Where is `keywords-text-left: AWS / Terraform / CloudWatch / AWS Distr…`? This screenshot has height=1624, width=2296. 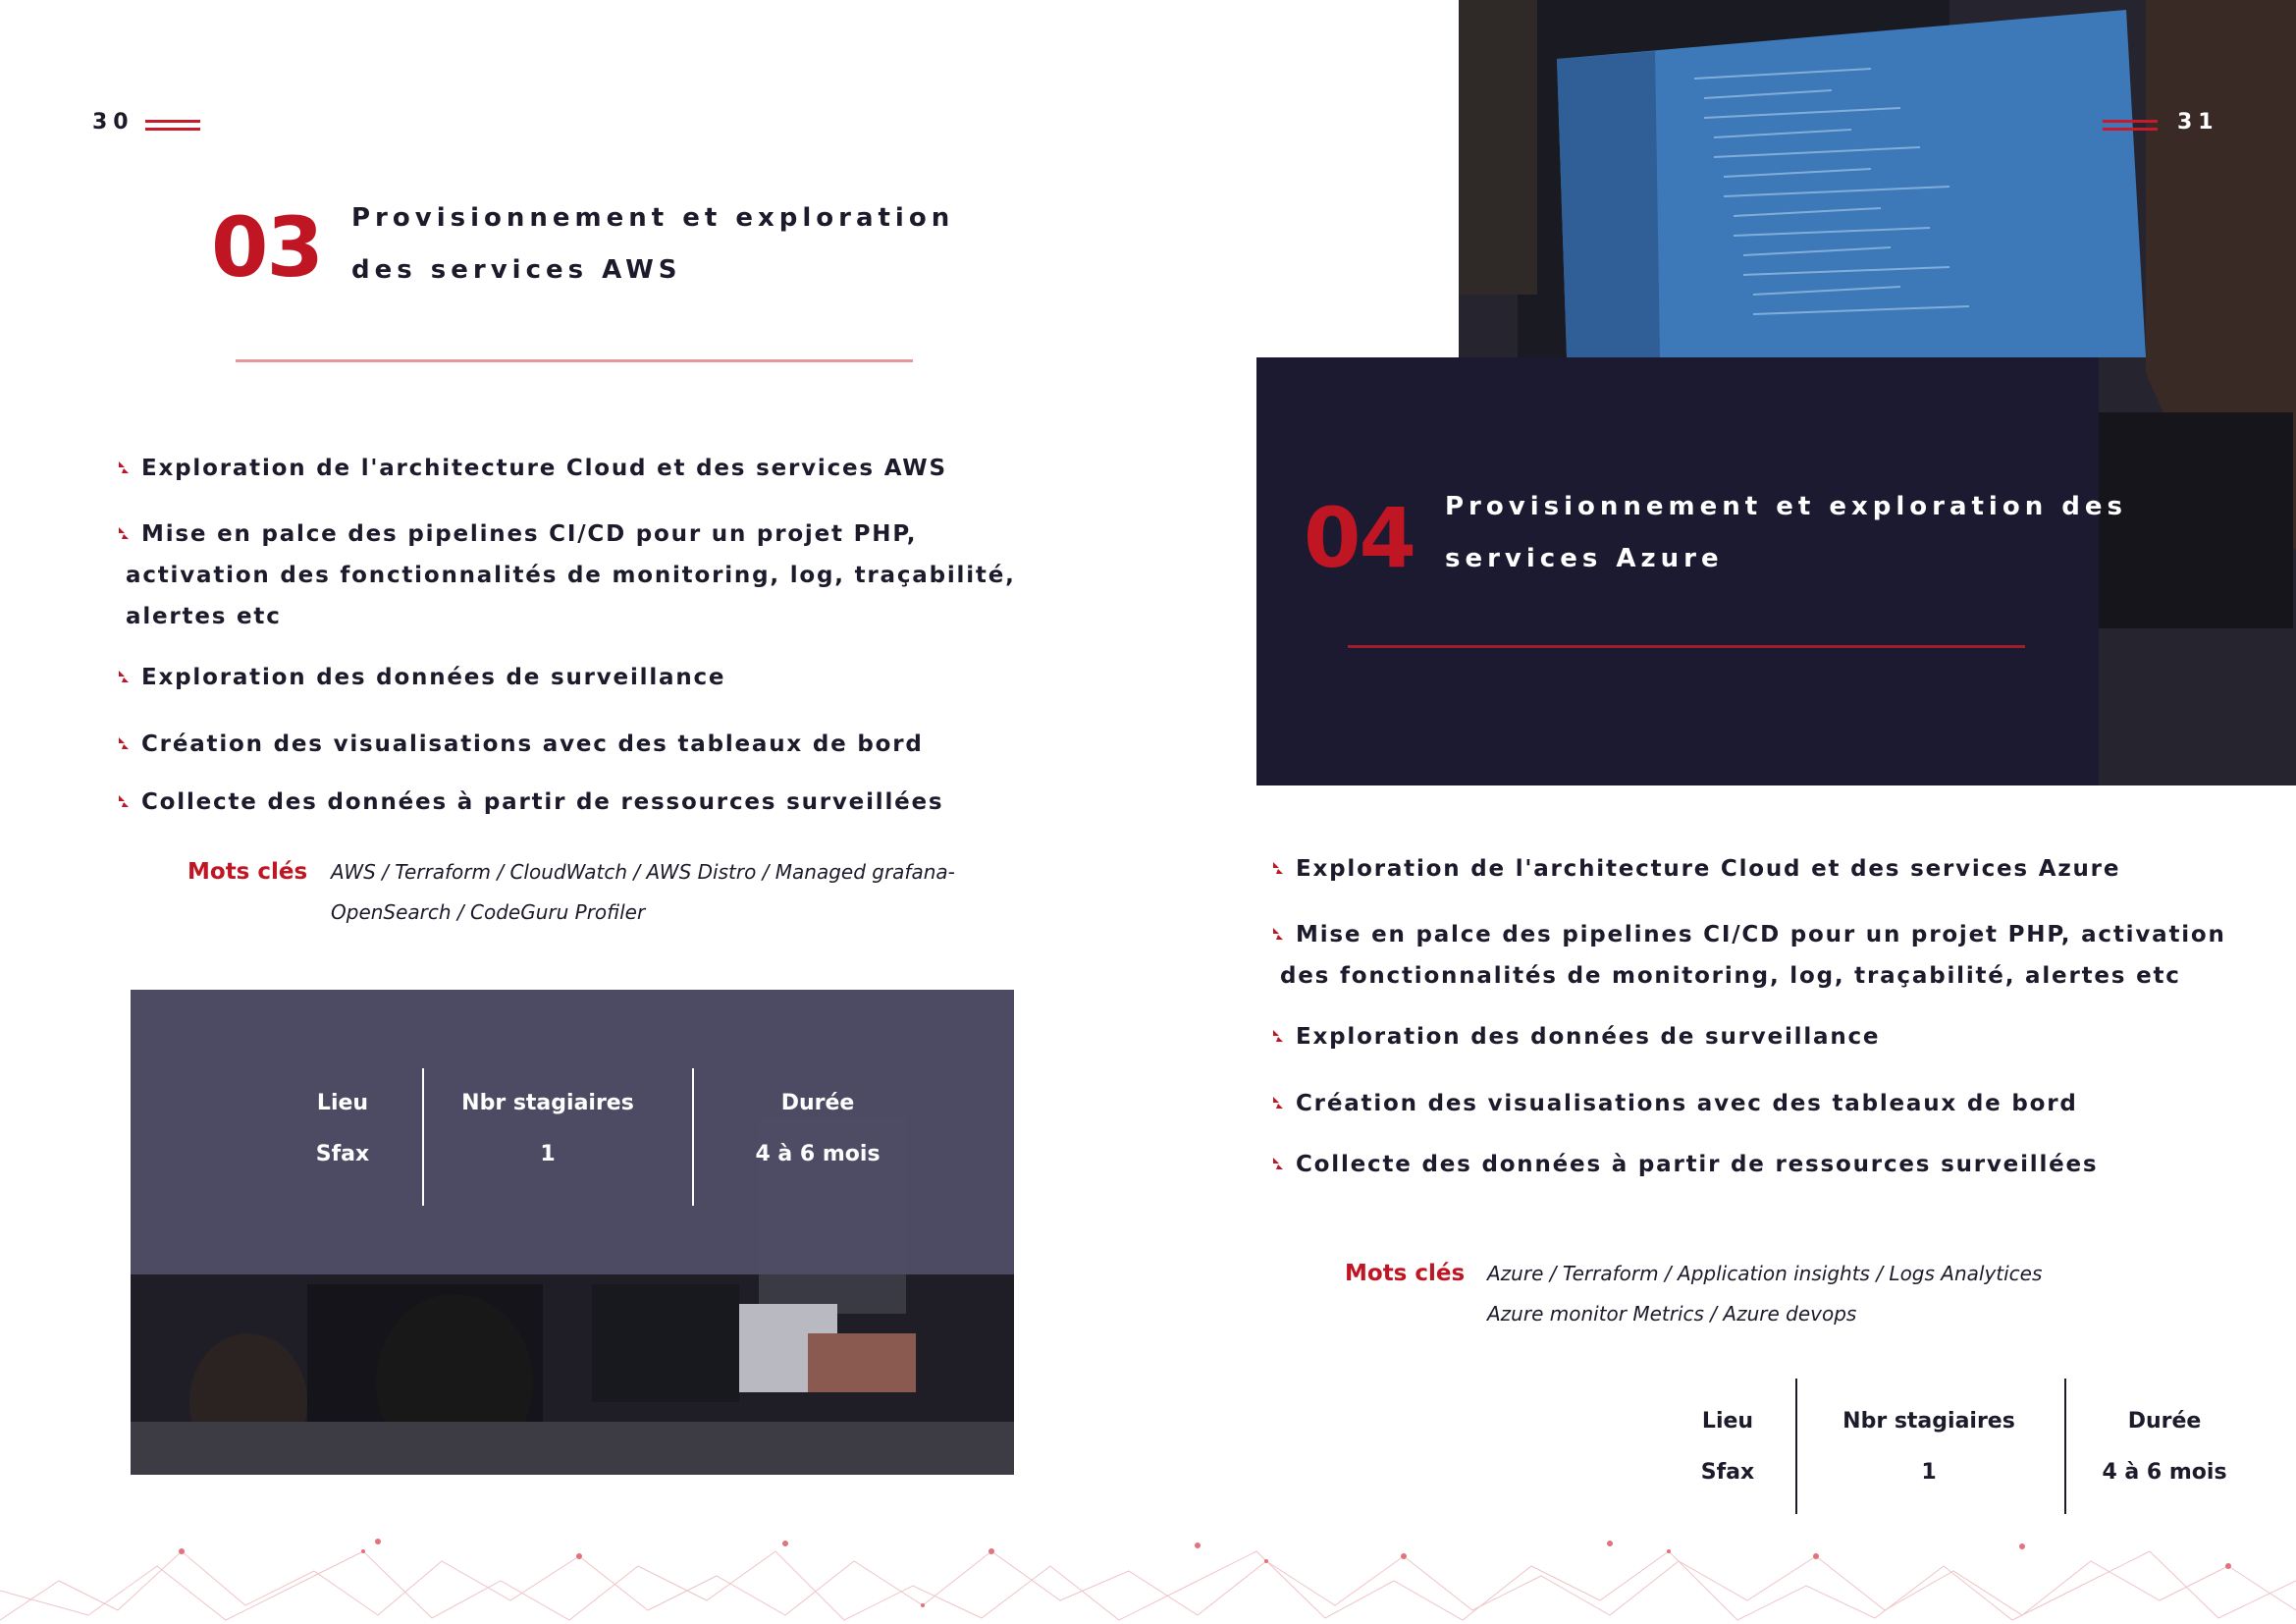
keywords-text-left: AWS / Terraform / CloudWatch / AWS Distr… is located at coordinates (643, 892).